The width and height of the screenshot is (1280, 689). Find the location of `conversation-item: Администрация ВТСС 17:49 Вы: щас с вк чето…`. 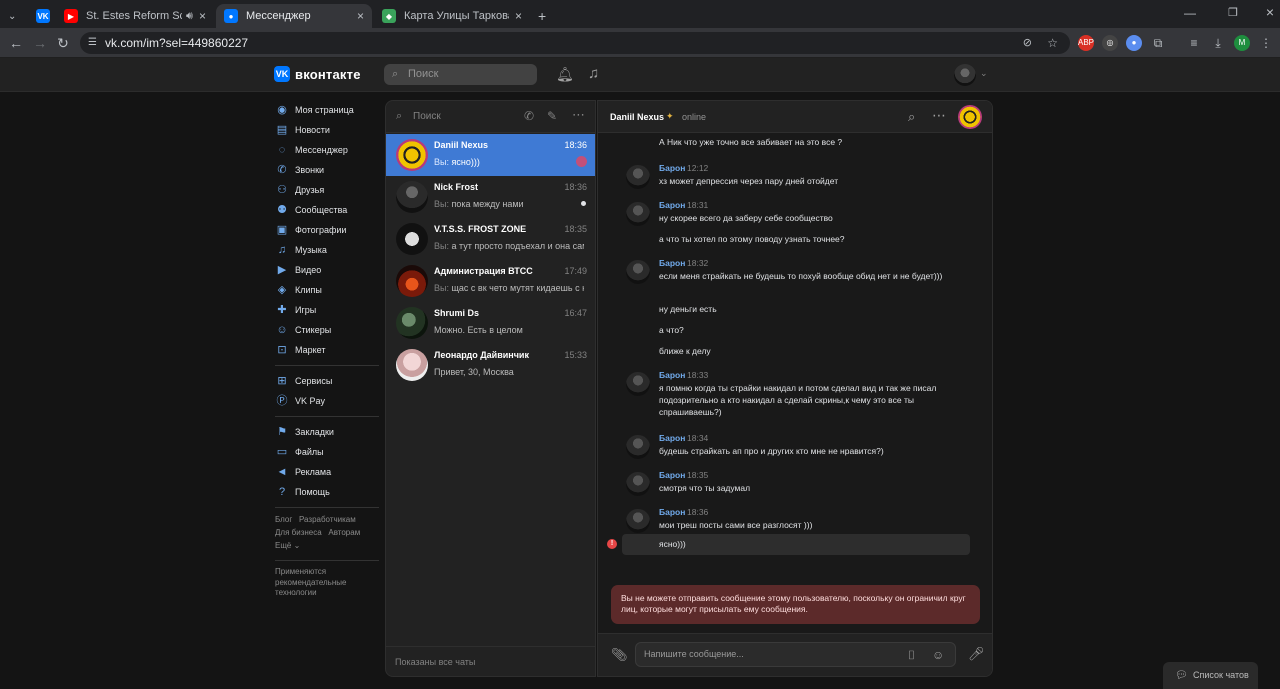

conversation-item: Администрация ВТСС 17:49 Вы: щас с вк чето… is located at coordinates (490, 281).